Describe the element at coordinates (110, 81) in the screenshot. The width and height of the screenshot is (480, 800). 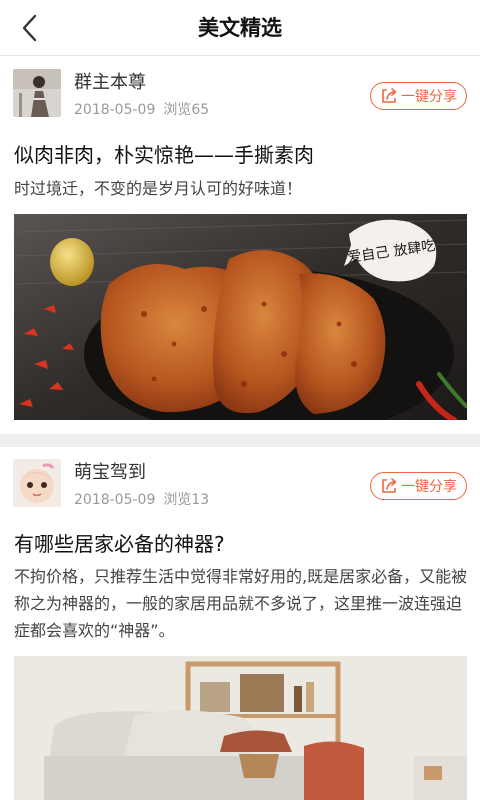
I see `author-name: 群主本尊` at that location.